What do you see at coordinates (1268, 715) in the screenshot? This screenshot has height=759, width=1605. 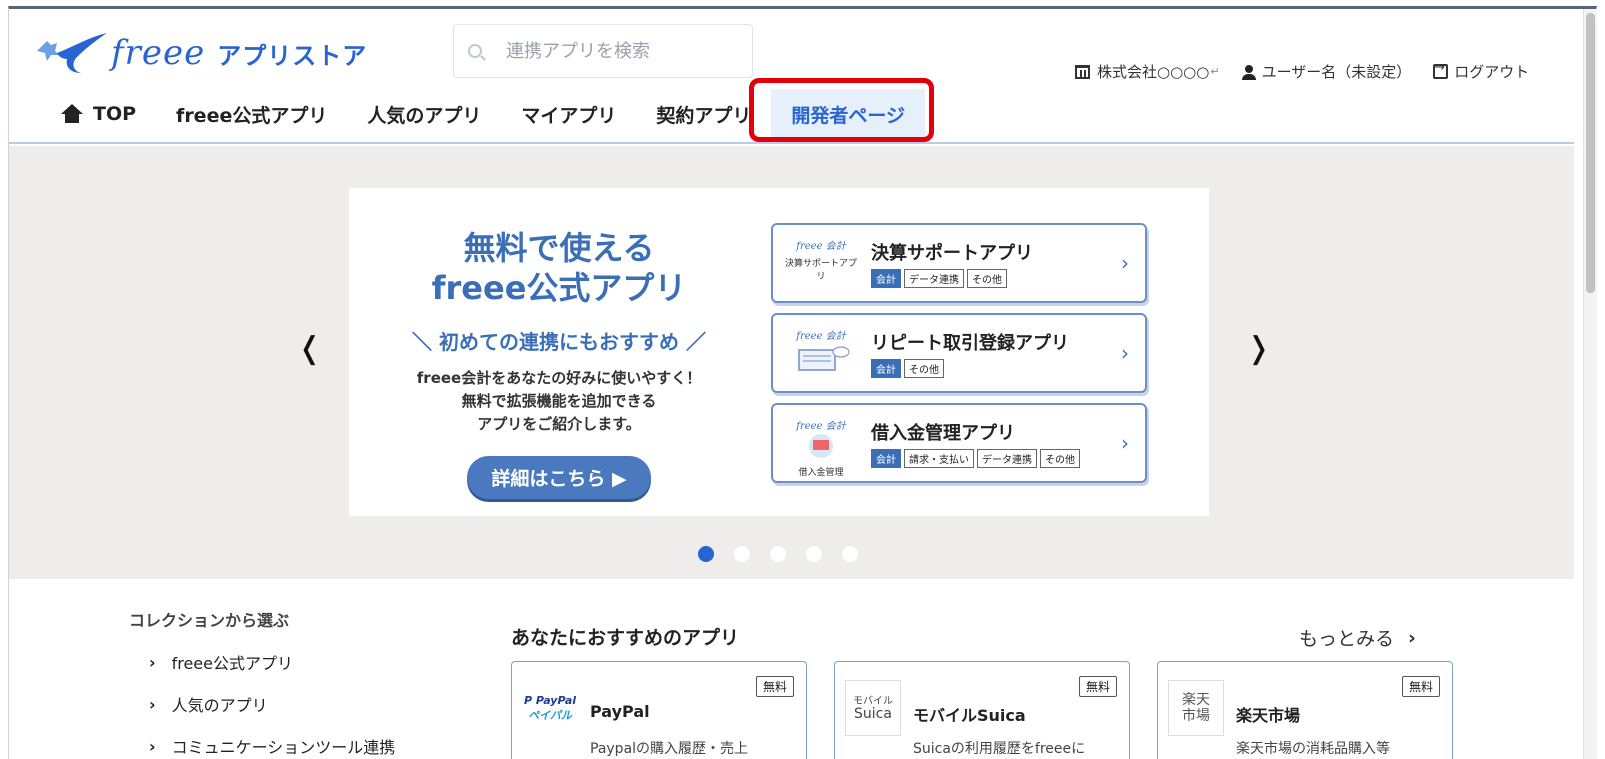 I see `app-name: 楽天市場` at bounding box center [1268, 715].